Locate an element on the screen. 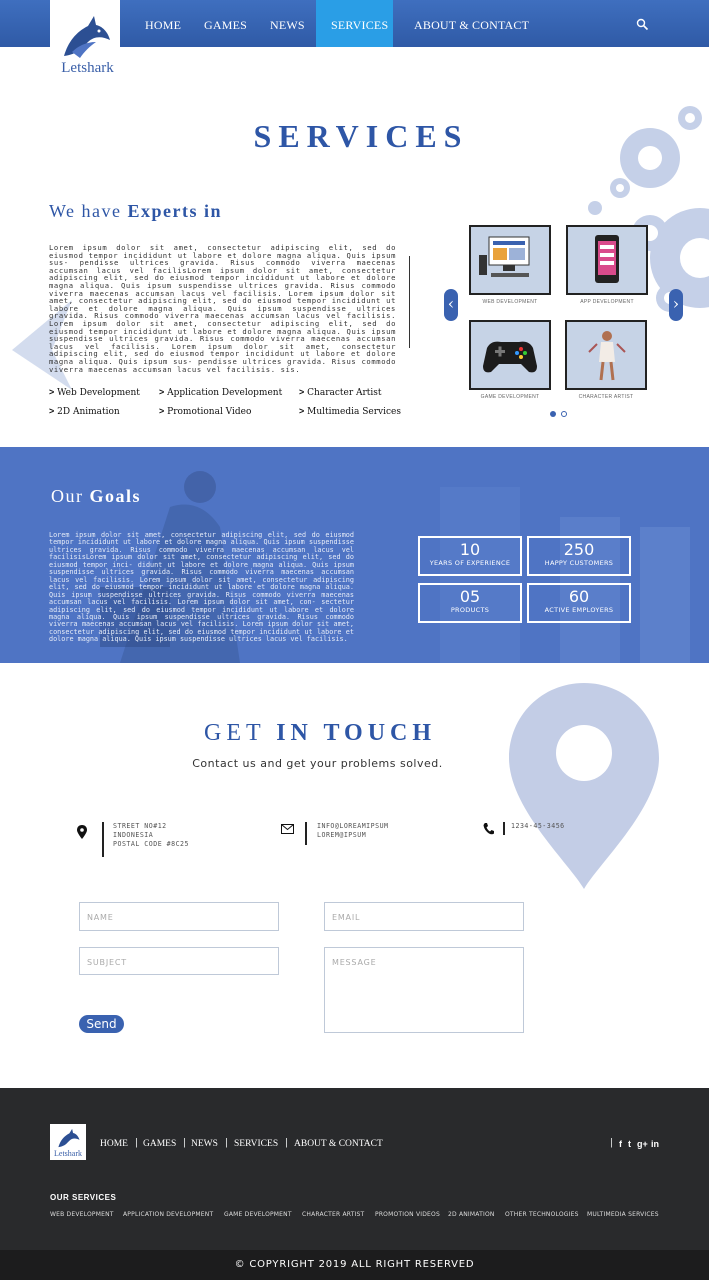 This screenshot has height=1280, width=709. service-item: > Web Development is located at coordinates (94, 392).